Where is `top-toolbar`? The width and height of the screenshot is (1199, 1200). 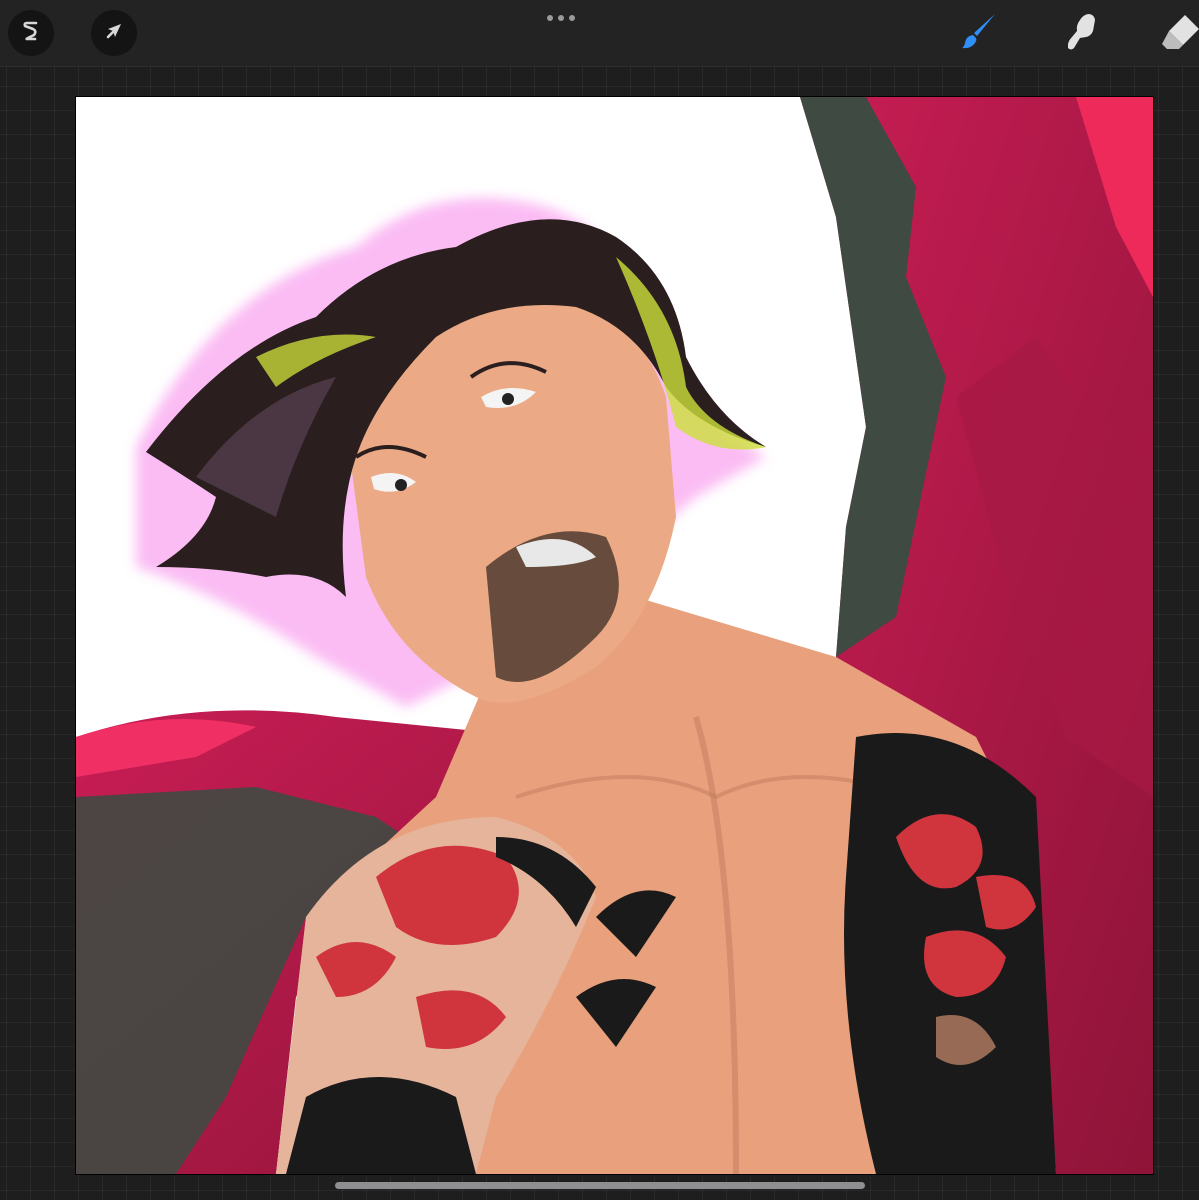
top-toolbar is located at coordinates (599, 33).